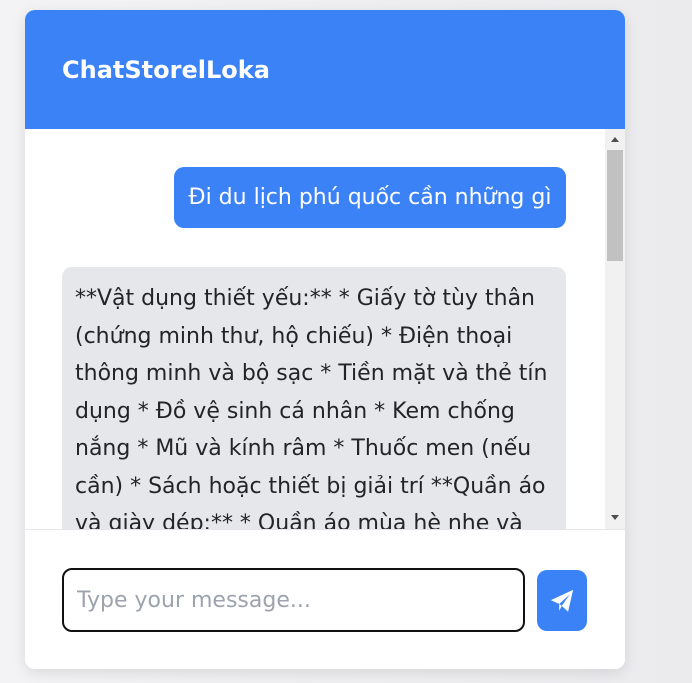 Image resolution: width=692 pixels, height=683 pixels. What do you see at coordinates (615, 205) in the screenshot?
I see `scrollbar-thumb` at bounding box center [615, 205].